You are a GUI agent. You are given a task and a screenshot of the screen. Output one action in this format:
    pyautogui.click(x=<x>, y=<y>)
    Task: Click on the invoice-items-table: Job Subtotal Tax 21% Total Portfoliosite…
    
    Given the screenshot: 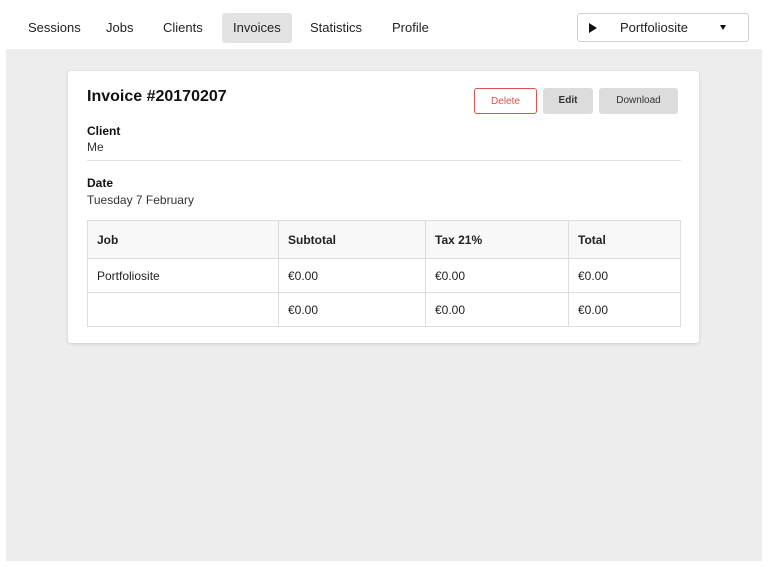 What is the action you would take?
    pyautogui.click(x=384, y=273)
    